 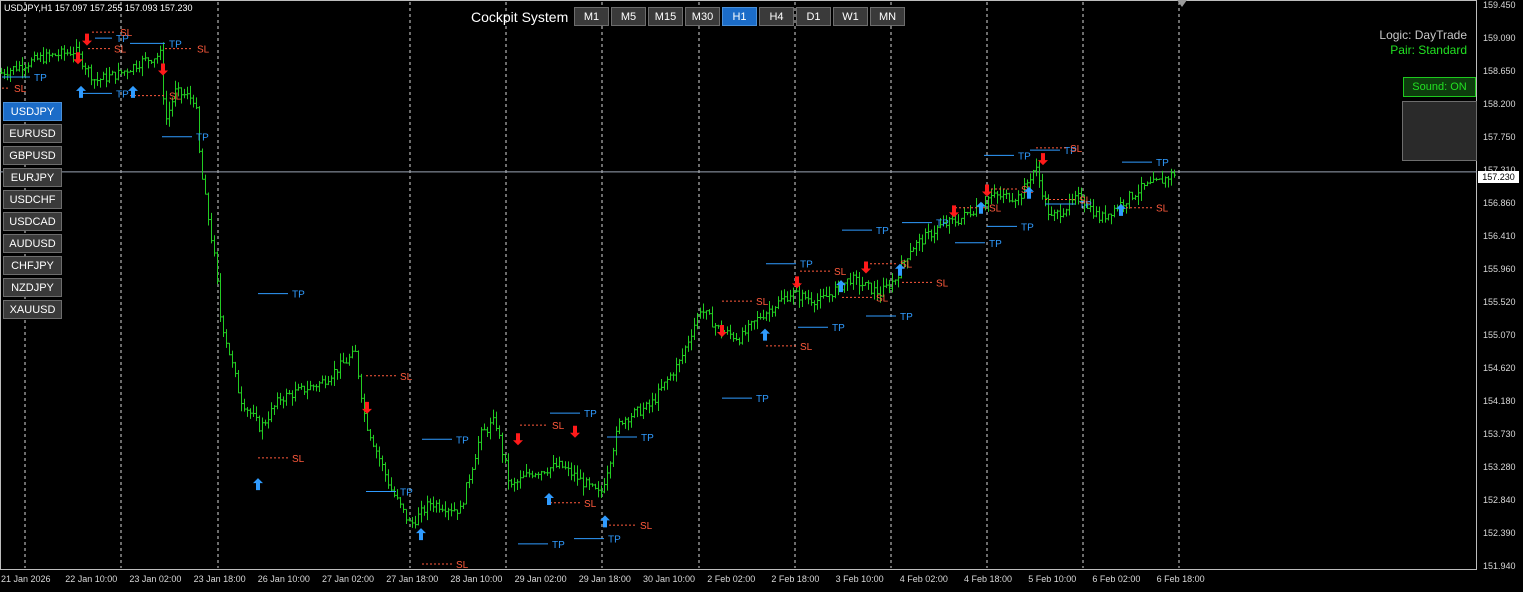 I want to click on timeframe-button-mn: MN, so click(x=887, y=16).